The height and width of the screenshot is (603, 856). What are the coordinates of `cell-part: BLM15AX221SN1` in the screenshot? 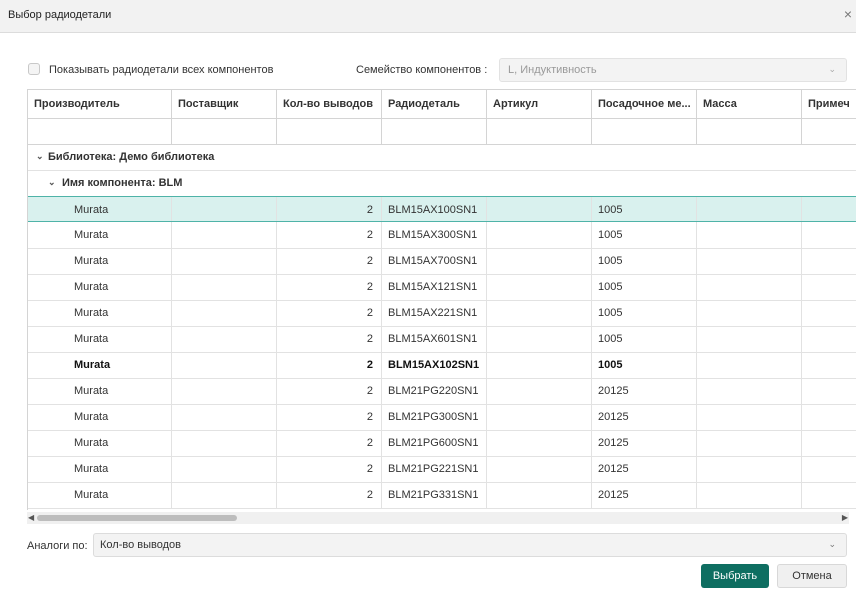 It's located at (434, 313).